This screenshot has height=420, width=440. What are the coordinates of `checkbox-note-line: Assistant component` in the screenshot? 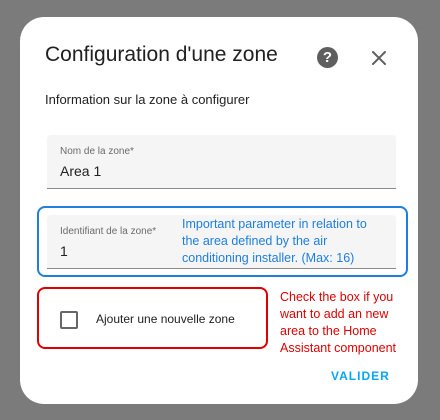 It's located at (338, 348).